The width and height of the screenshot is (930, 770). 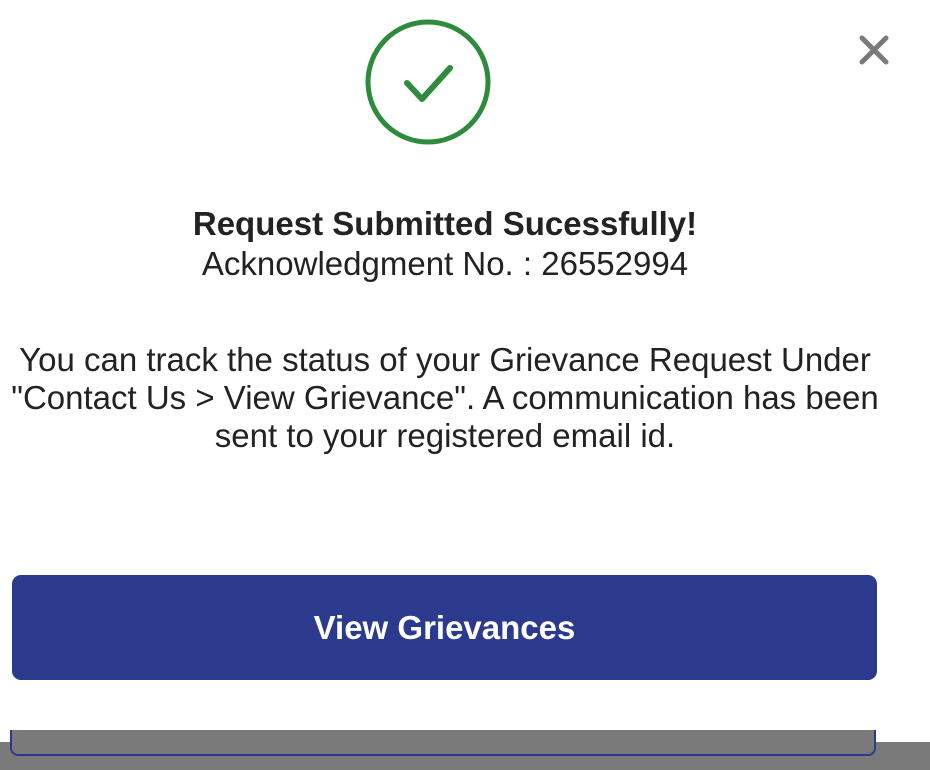 I want to click on acknowledgment-number: 26552994, so click(x=615, y=263).